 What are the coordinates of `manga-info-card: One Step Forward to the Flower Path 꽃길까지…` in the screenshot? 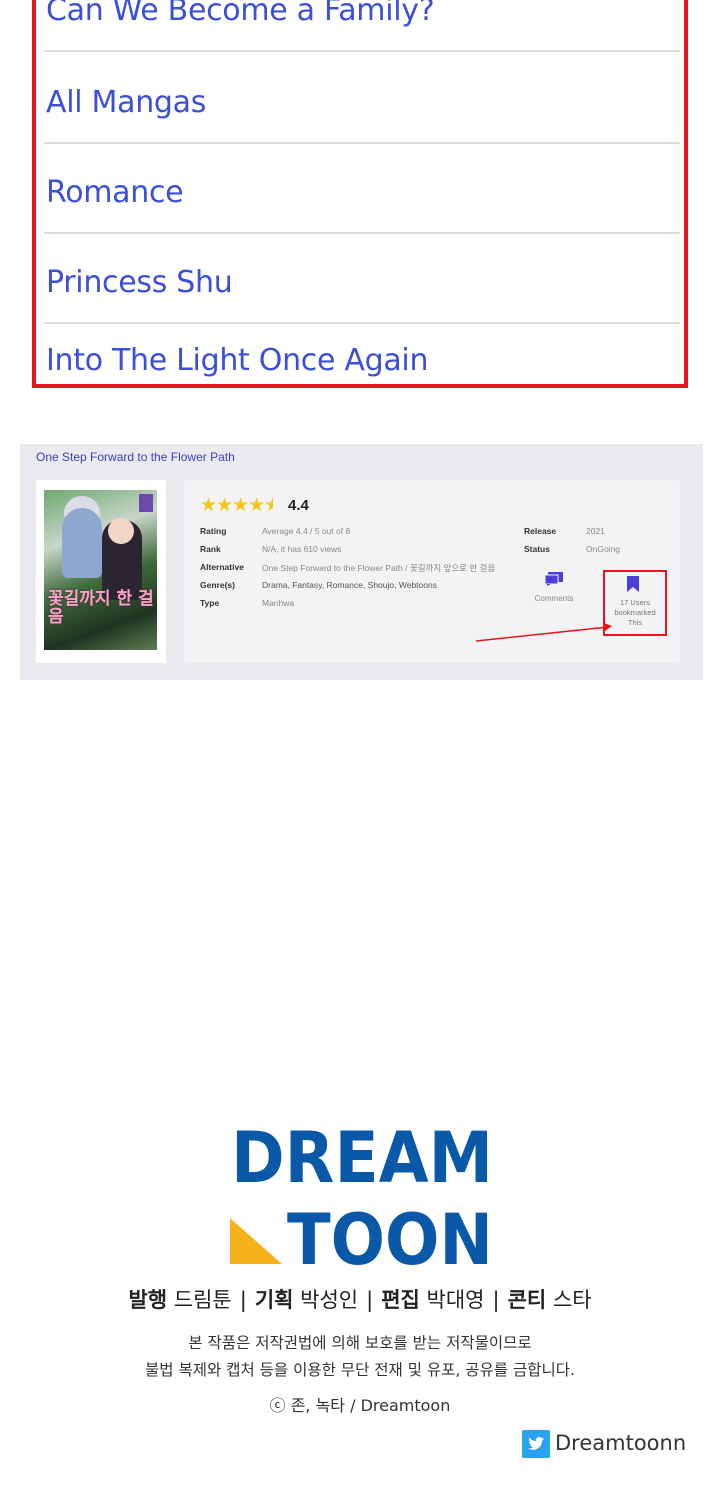 It's located at (361, 562).